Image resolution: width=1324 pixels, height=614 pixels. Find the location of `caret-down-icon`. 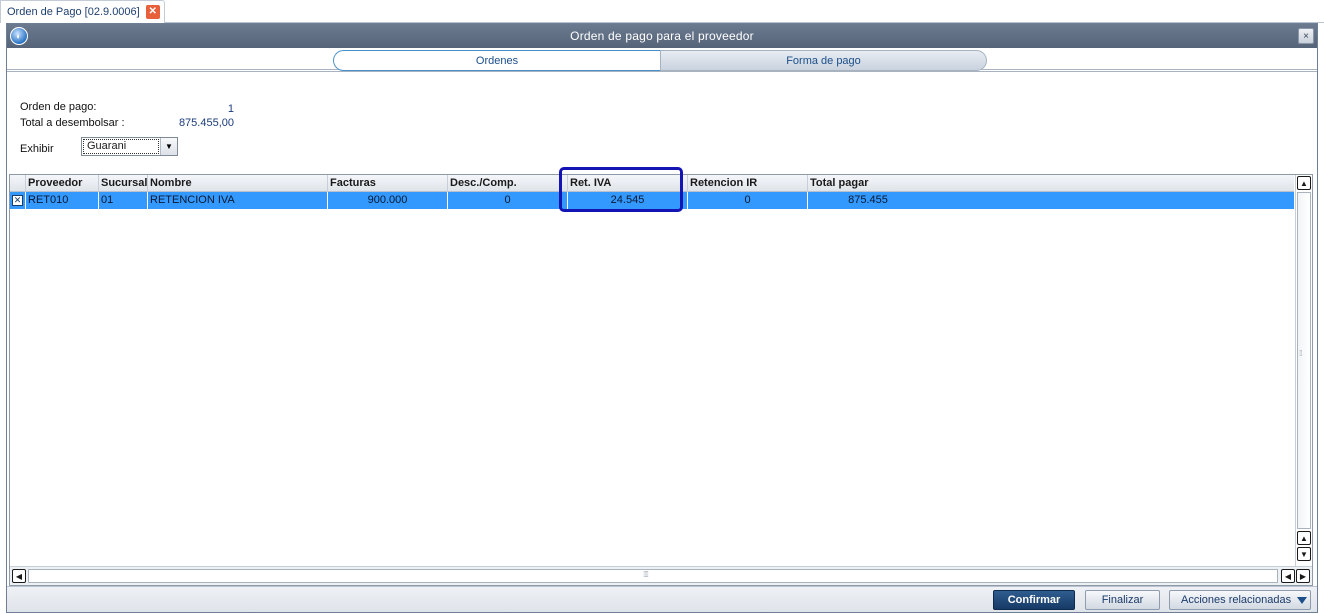

caret-down-icon is located at coordinates (1302, 600).